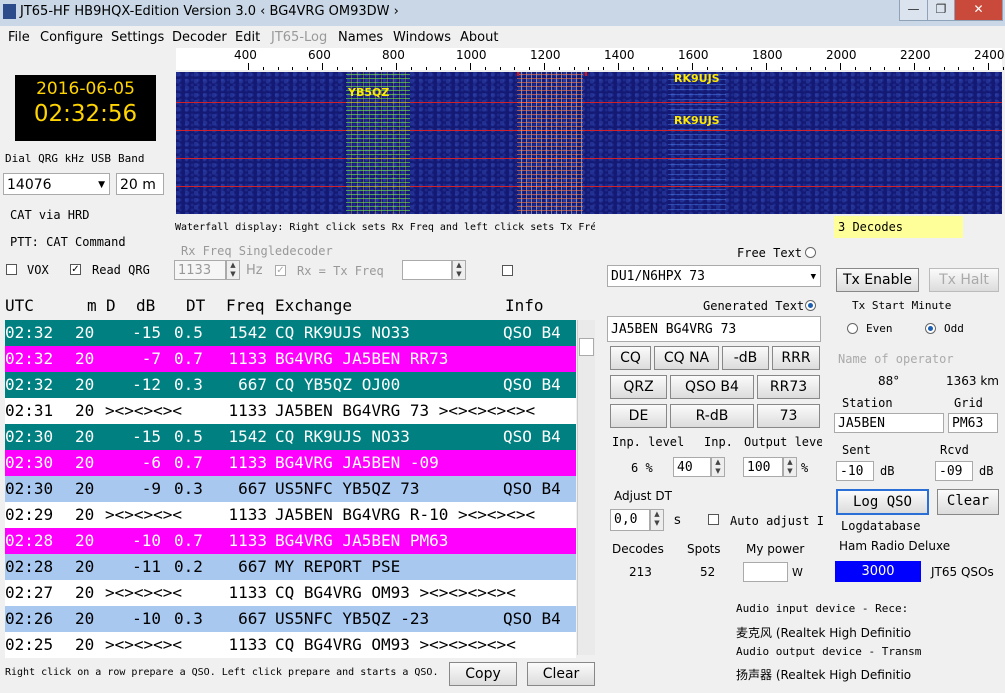 The height and width of the screenshot is (693, 1005). I want to click on qrz-button: QRZ, so click(638, 387).